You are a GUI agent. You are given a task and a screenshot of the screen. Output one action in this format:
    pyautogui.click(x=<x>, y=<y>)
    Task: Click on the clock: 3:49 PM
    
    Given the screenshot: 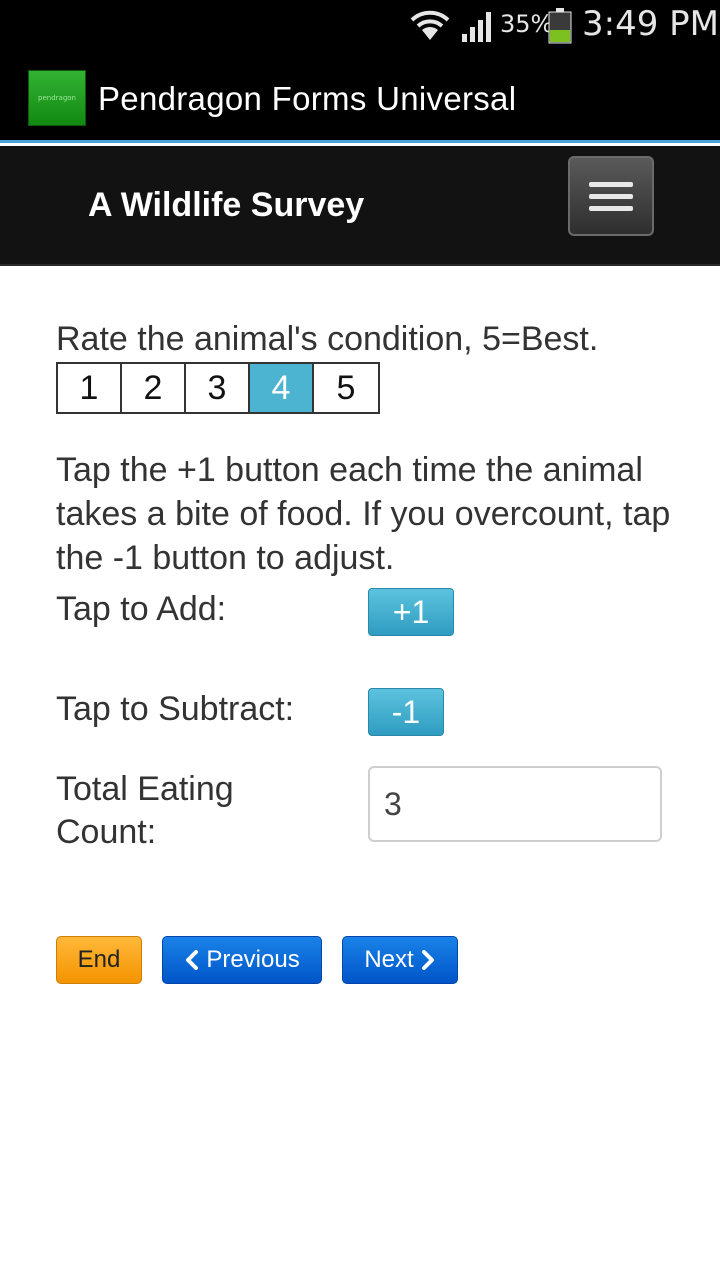 What is the action you would take?
    pyautogui.click(x=650, y=24)
    